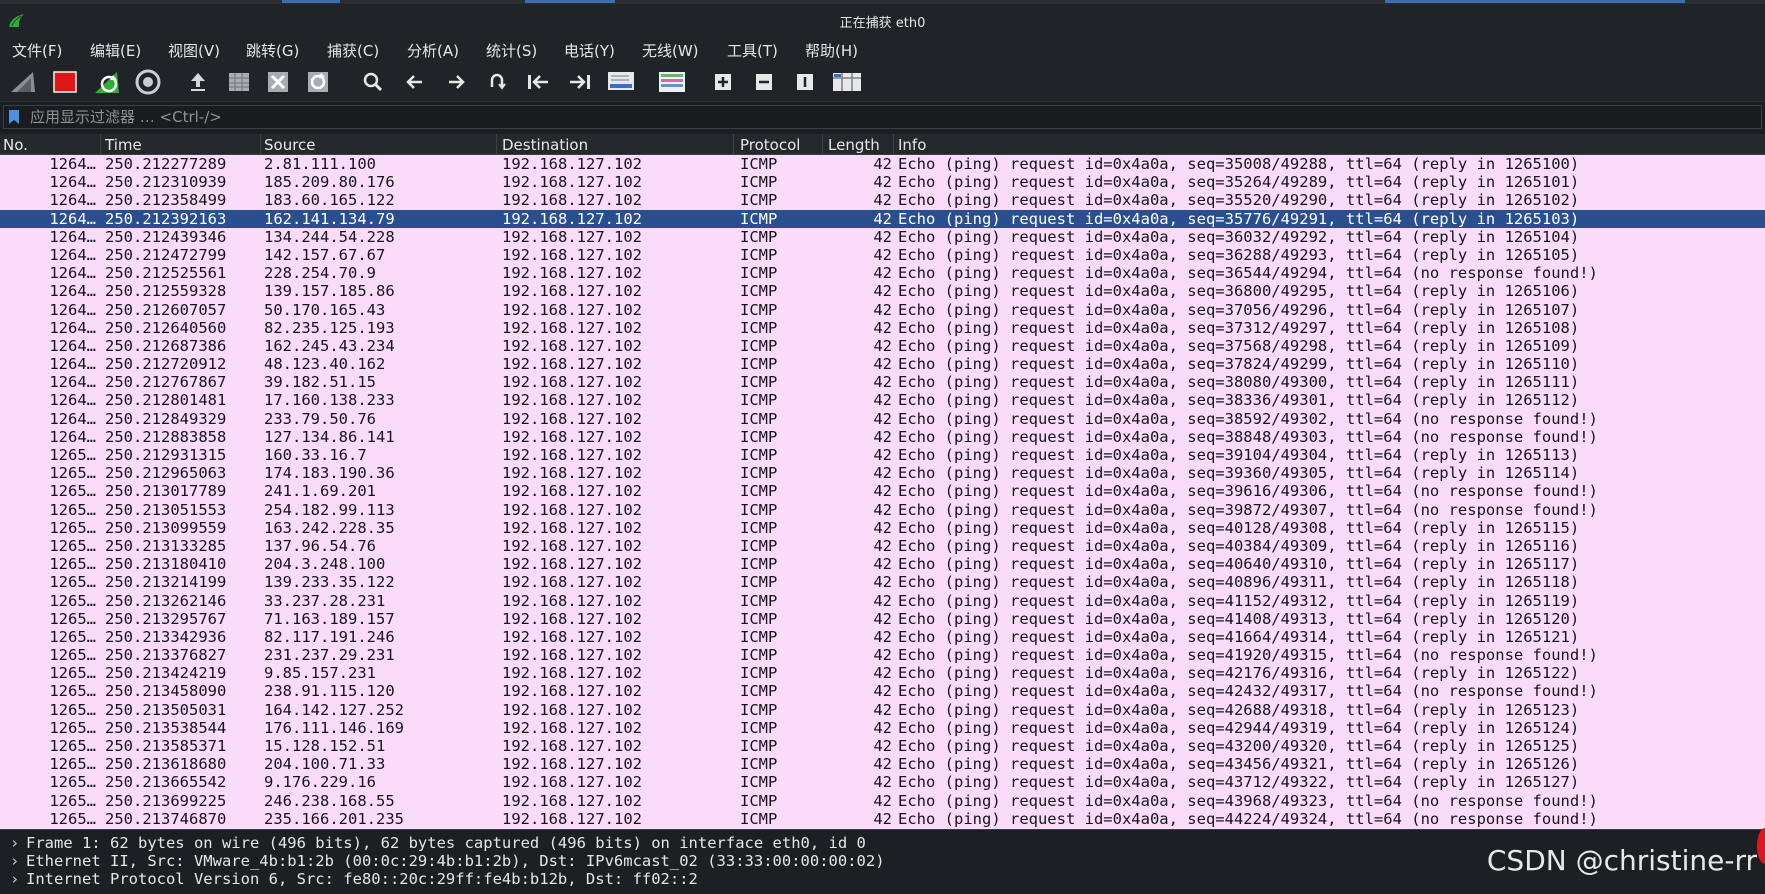 This screenshot has width=1765, height=894. I want to click on go-first-icon, so click(538, 82).